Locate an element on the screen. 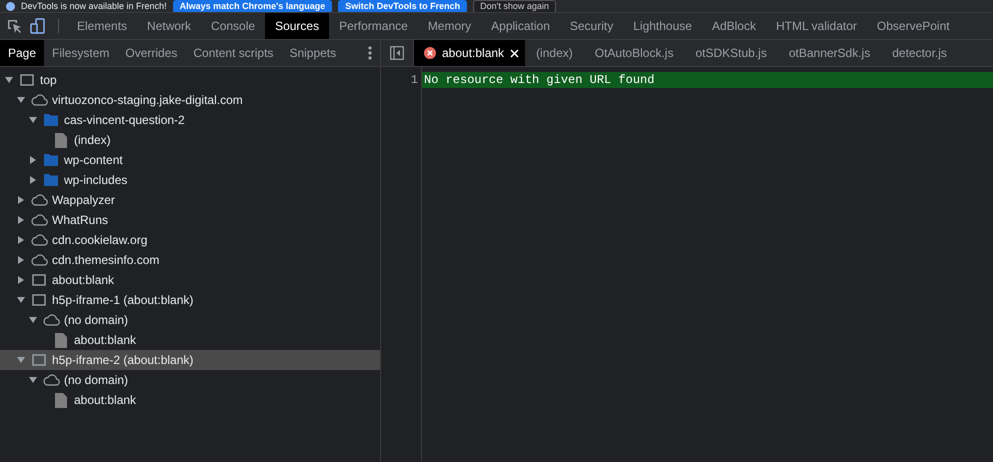  navigator-tab: Filesystem is located at coordinates (81, 53).